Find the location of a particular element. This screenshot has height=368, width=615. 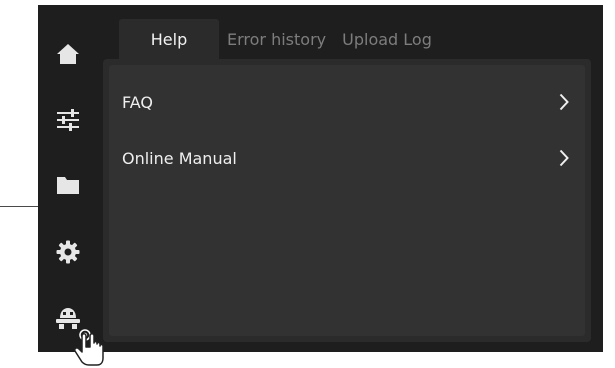

sidebar is located at coordinates (68, 178).